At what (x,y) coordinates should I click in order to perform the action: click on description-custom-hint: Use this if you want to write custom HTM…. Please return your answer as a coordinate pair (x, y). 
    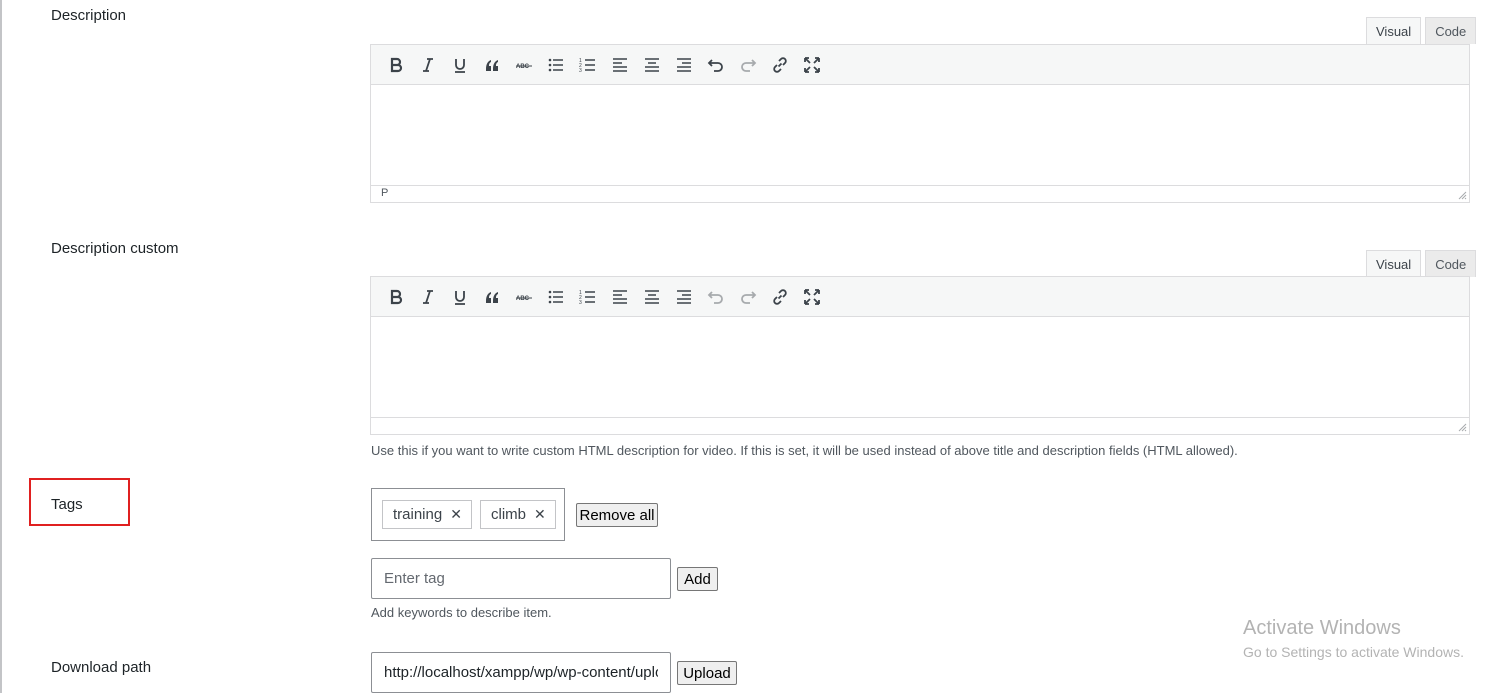
    Looking at the image, I should click on (804, 450).